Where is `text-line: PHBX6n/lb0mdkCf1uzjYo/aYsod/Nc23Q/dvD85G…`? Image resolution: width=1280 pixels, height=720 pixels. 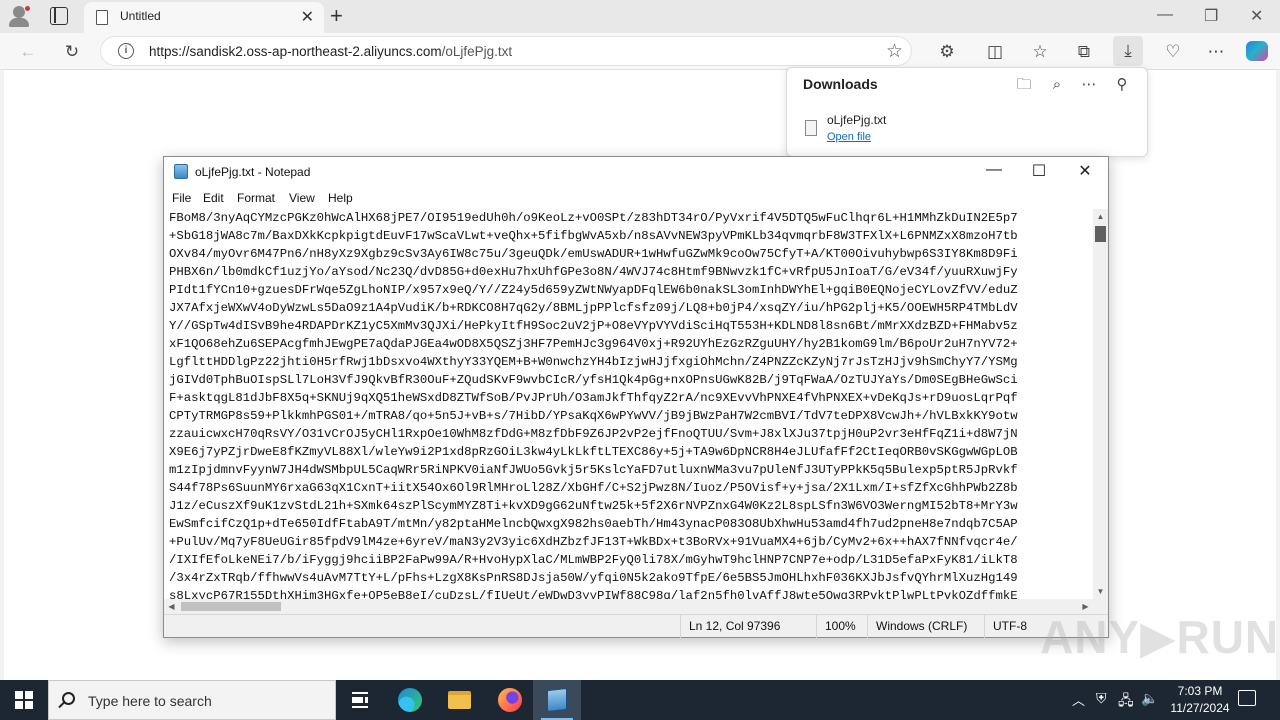 text-line: PHBX6n/lb0mdkCf1uzjYo/aYsod/Nc23Q/dvD85G… is located at coordinates (593, 272).